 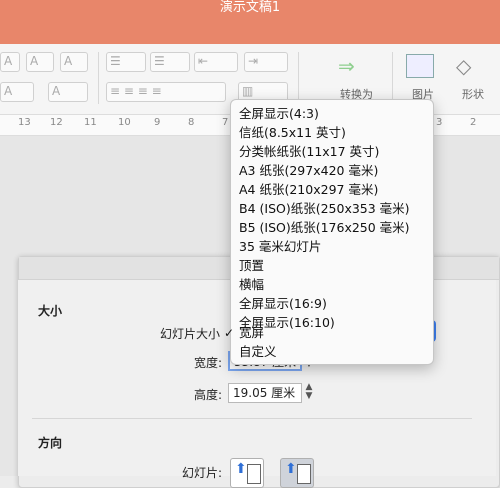 What do you see at coordinates (216, 62) in the screenshot?
I see `indent-button: ⇤` at bounding box center [216, 62].